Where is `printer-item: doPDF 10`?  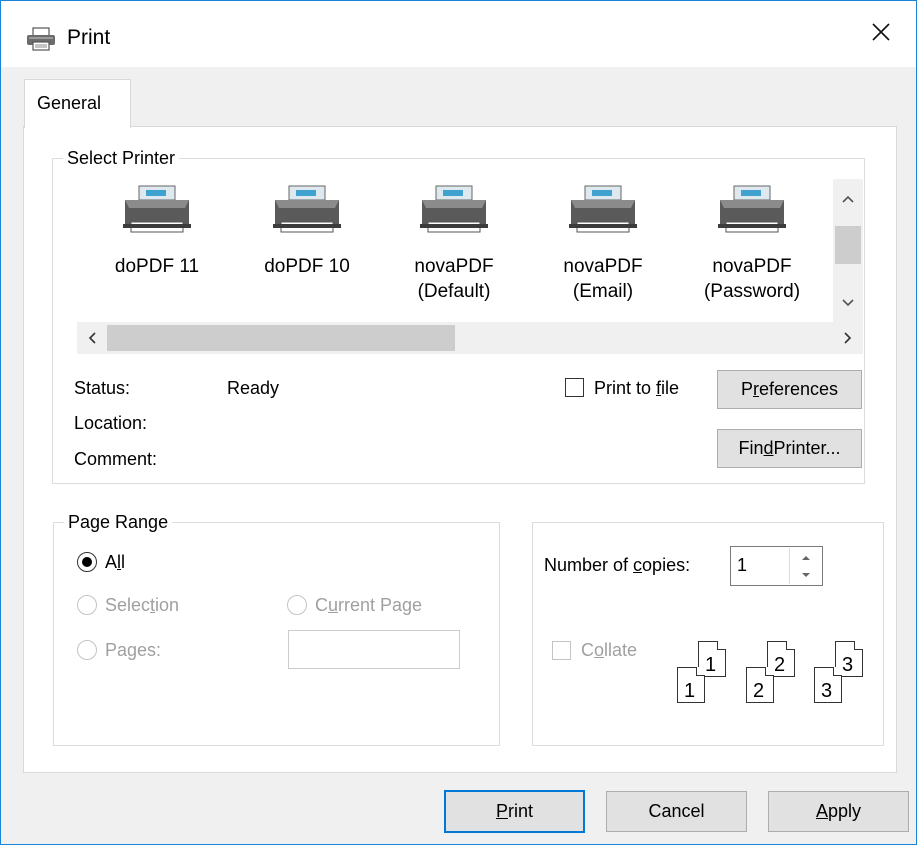
printer-item: doPDF 10 is located at coordinates (307, 225).